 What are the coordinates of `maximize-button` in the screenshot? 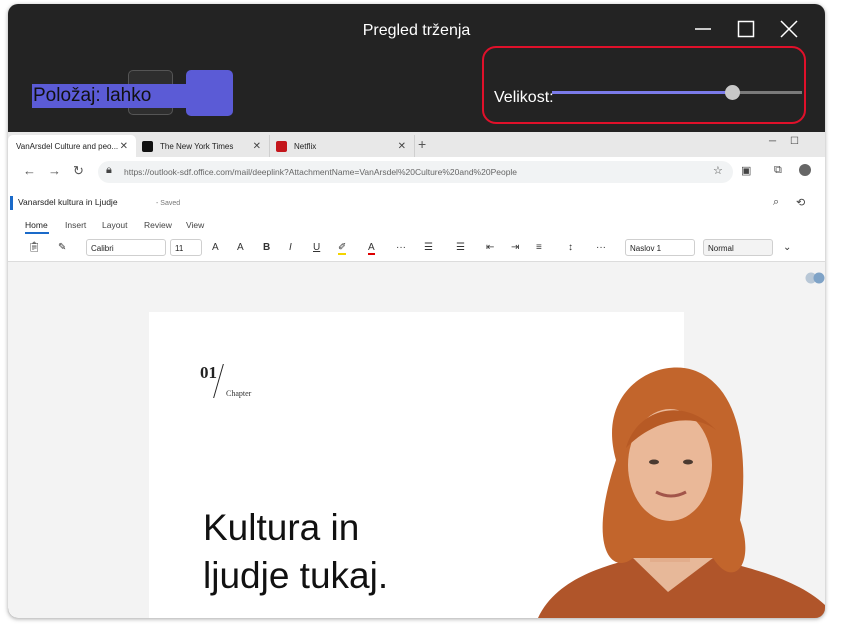 It's located at (746, 29).